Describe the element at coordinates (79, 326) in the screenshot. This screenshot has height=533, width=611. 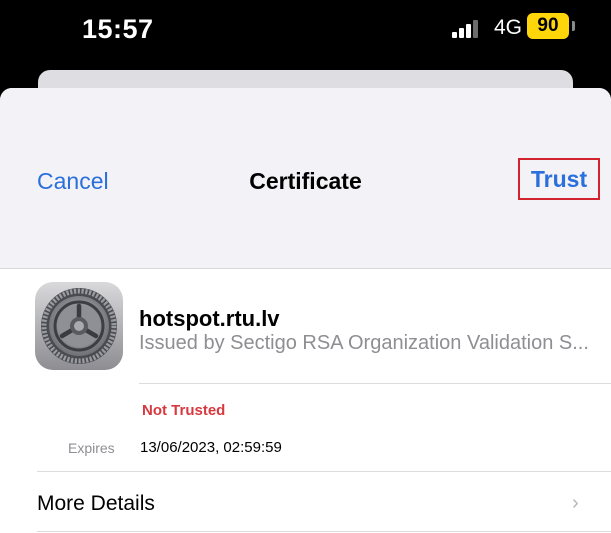
I see `settings-gear-icon` at that location.